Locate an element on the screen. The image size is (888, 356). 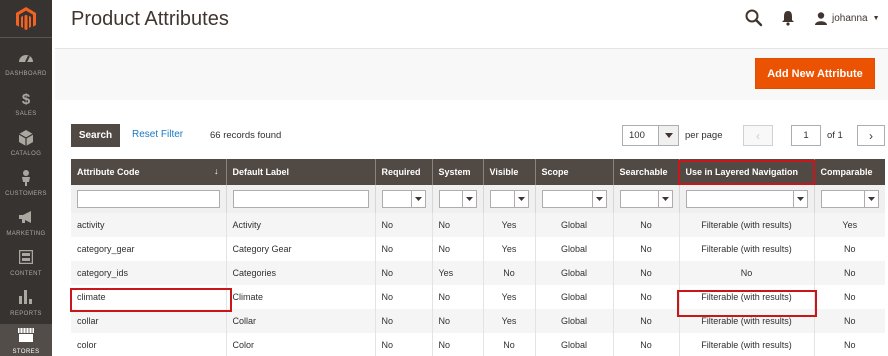
sidebar-item-customers: CUSTOMERS is located at coordinates (26, 184).